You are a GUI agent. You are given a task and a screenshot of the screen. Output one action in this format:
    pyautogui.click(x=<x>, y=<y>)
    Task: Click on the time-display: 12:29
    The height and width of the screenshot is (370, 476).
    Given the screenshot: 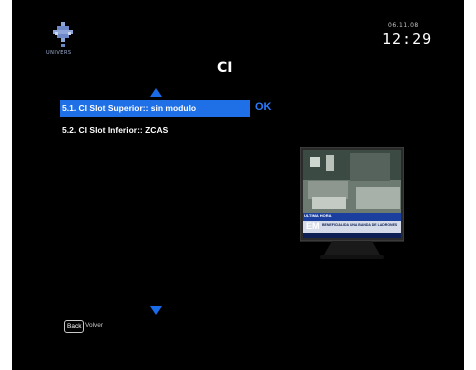 What is the action you would take?
    pyautogui.click(x=407, y=39)
    